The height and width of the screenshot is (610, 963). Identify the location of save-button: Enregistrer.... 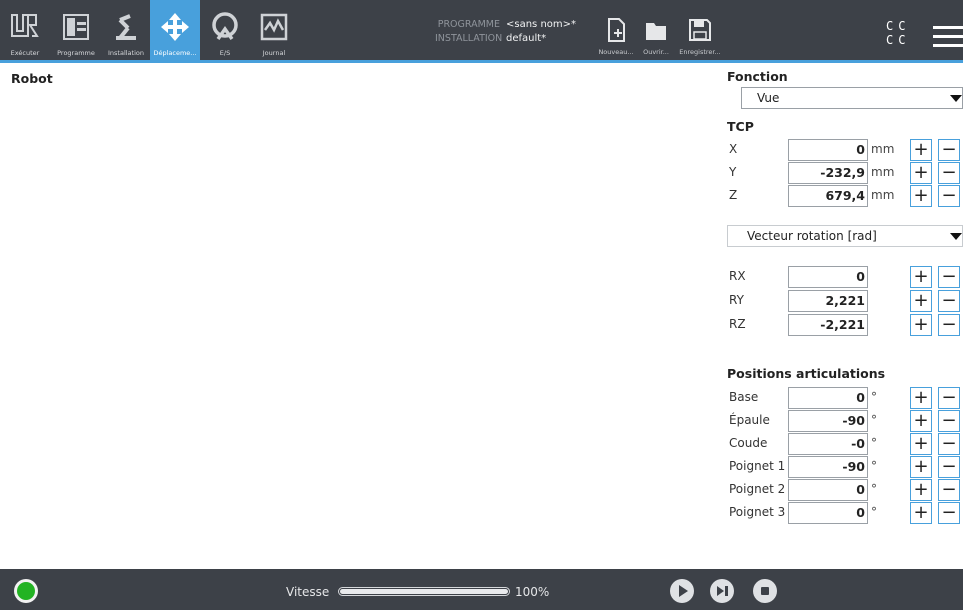
(700, 30).